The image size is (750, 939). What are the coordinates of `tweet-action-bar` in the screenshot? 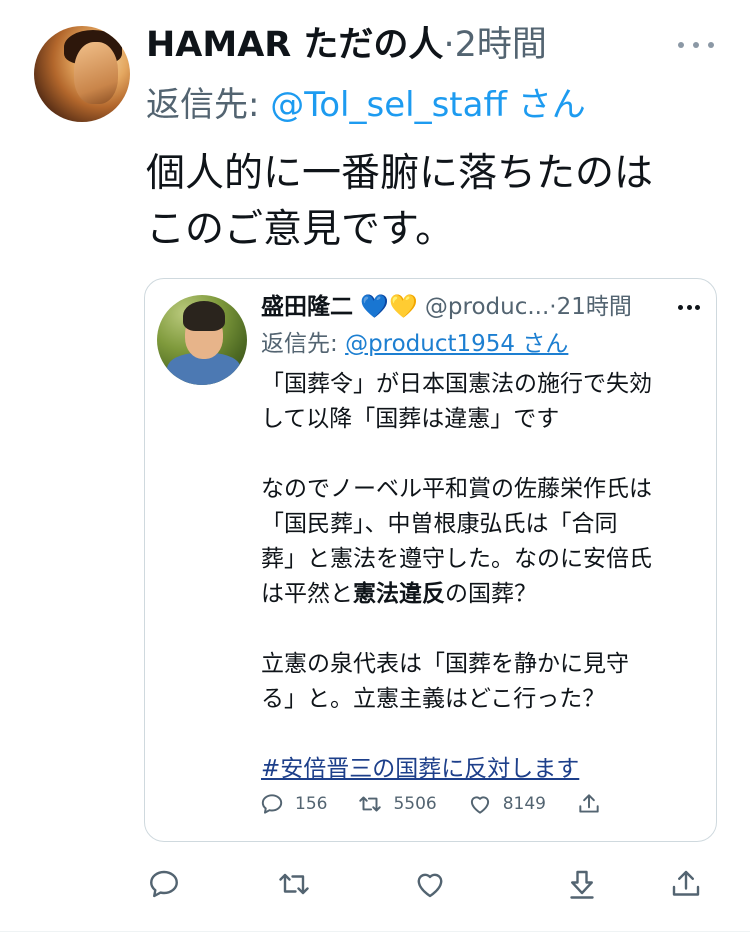 It's located at (426, 886).